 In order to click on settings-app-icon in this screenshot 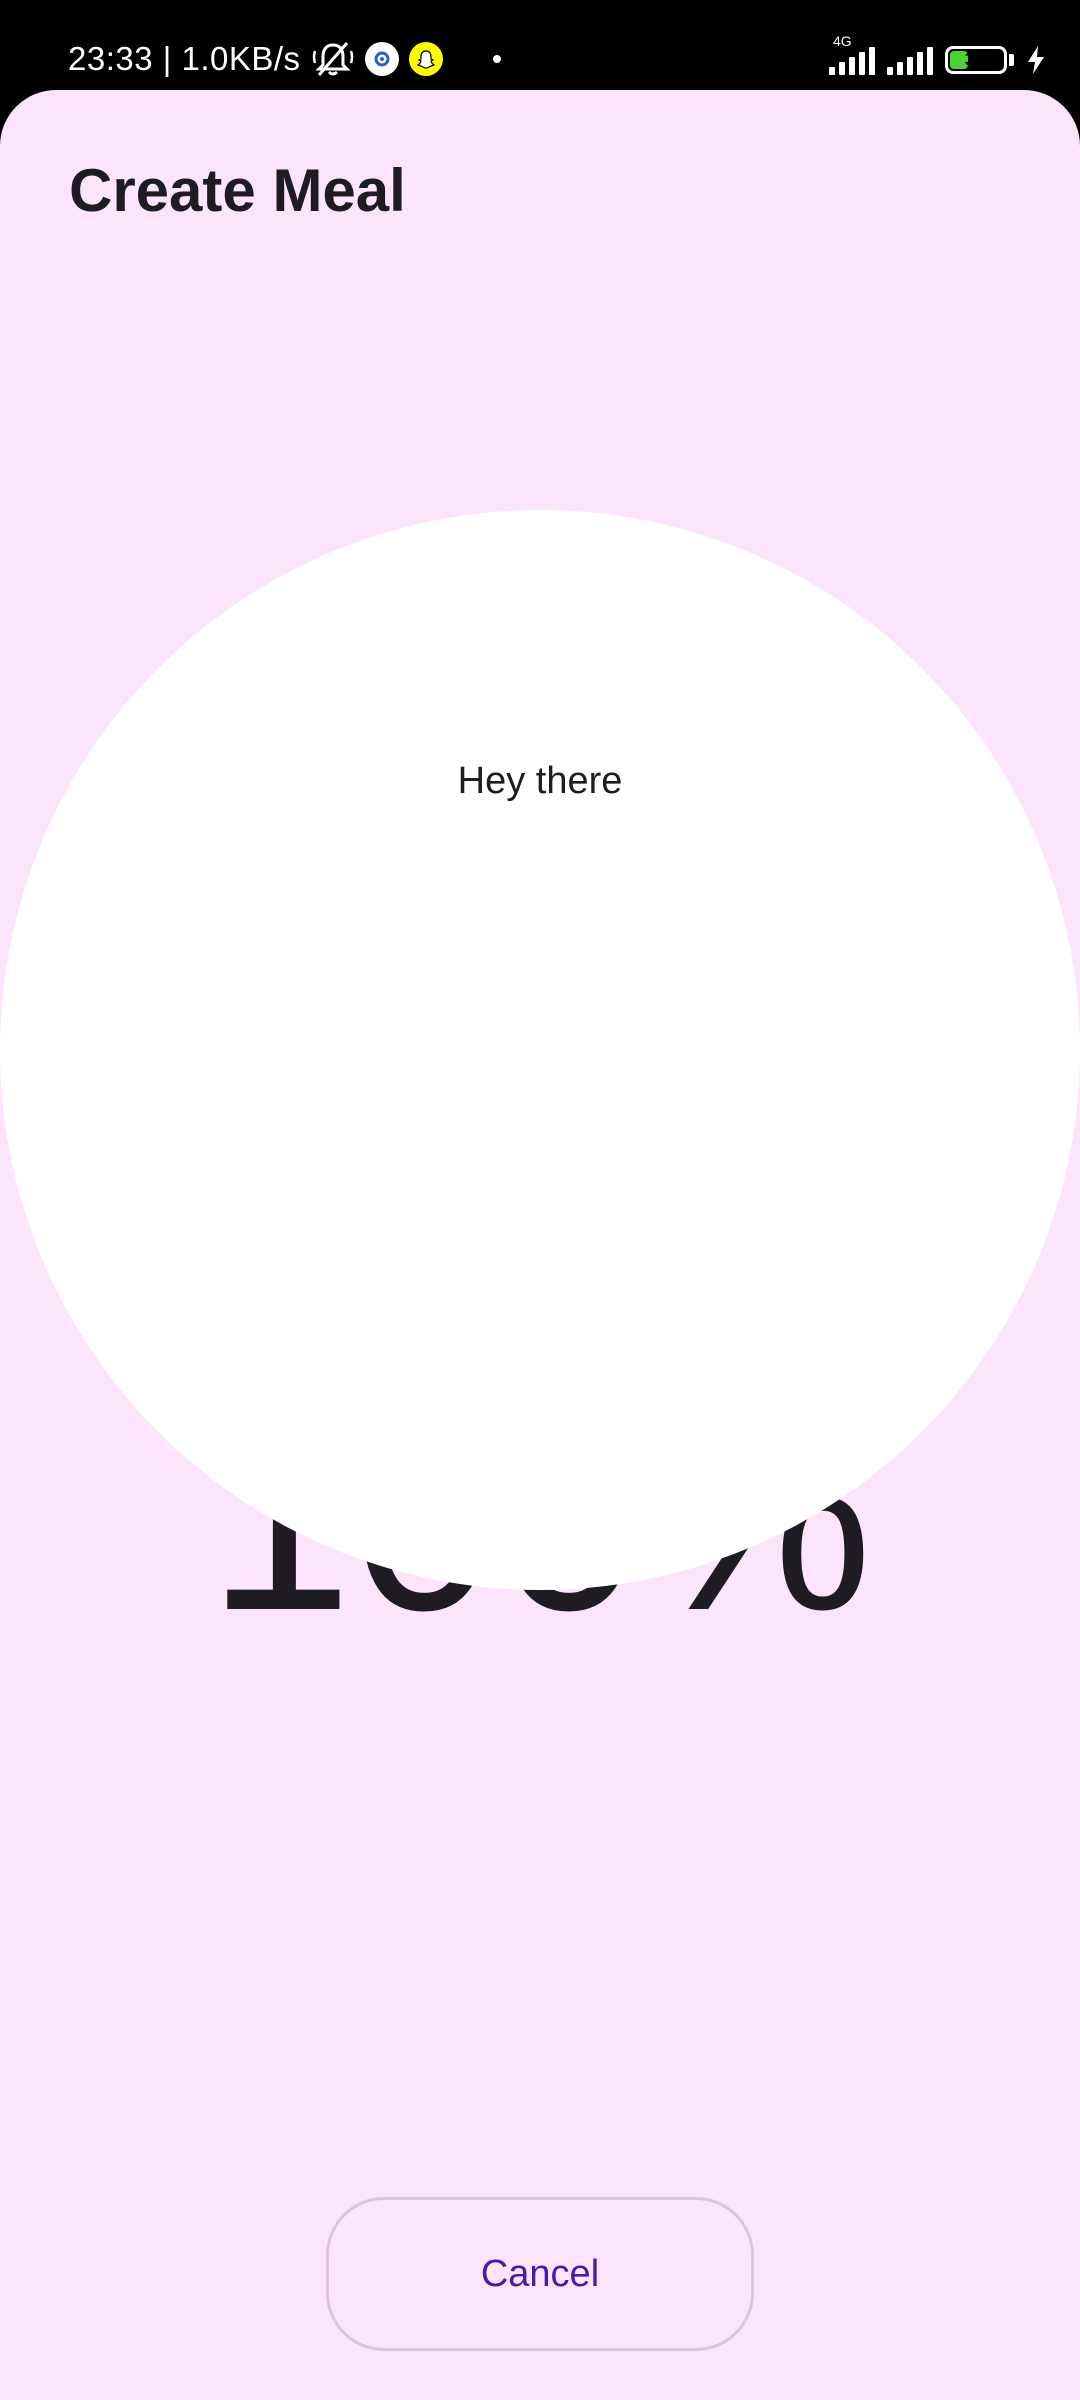, I will do `click(381, 59)`.